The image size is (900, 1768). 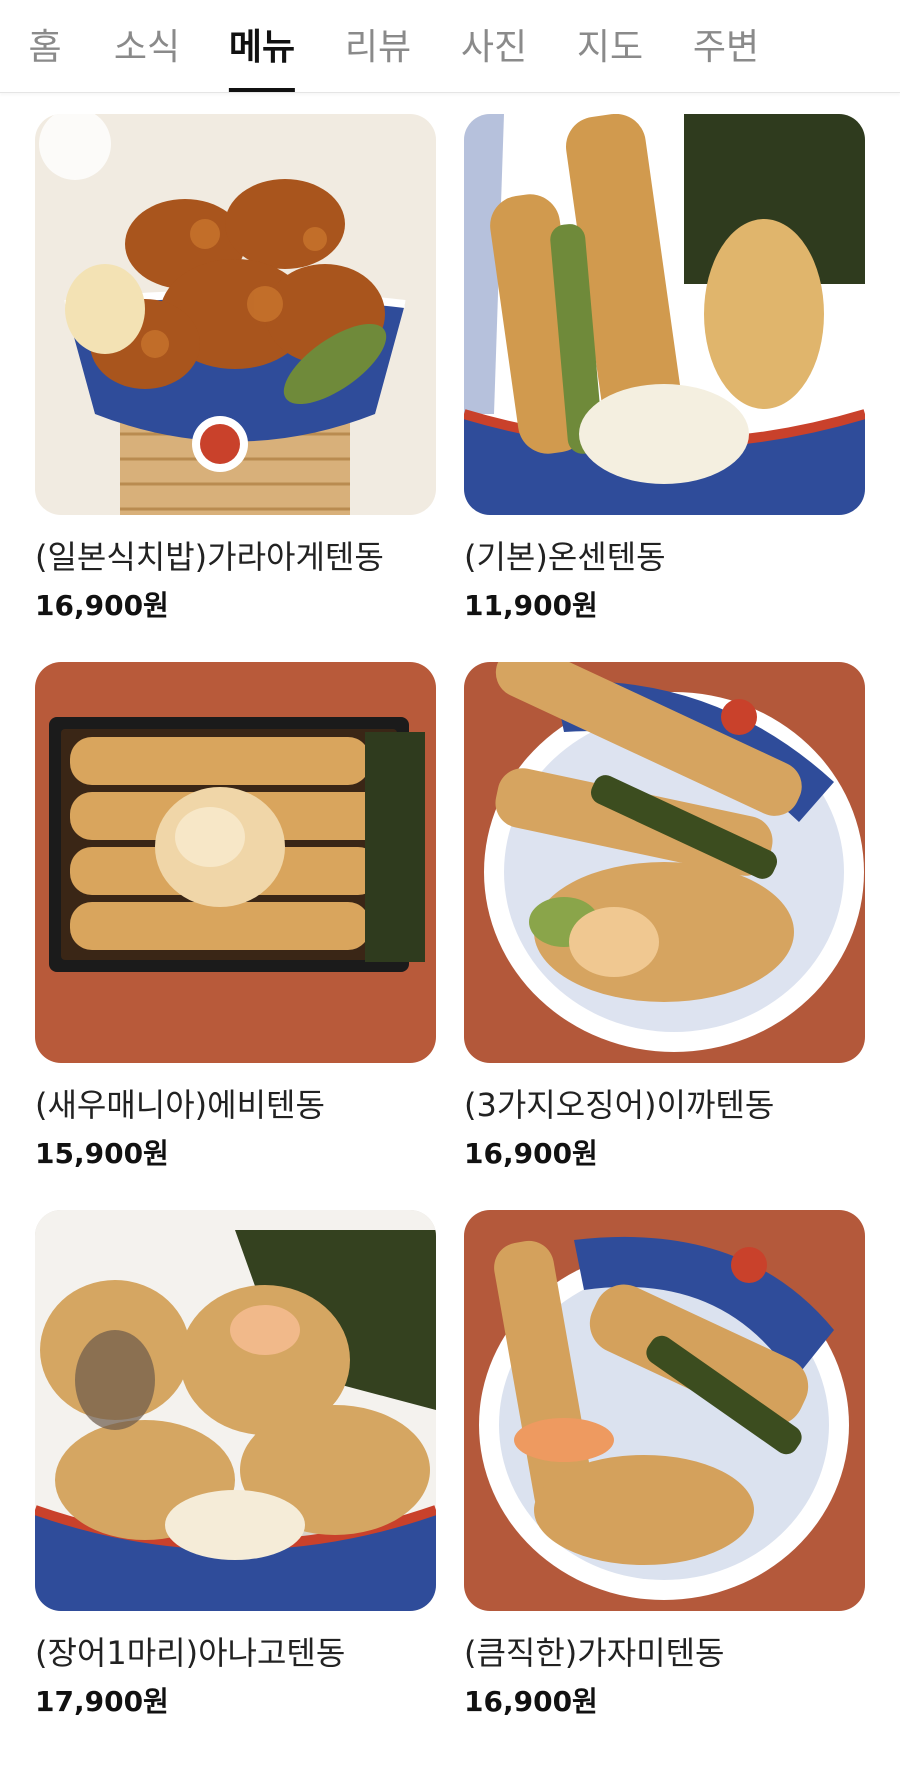 What do you see at coordinates (209, 557) in the screenshot?
I see `menu-item-name: (일본식치밥)가라아게텐동` at bounding box center [209, 557].